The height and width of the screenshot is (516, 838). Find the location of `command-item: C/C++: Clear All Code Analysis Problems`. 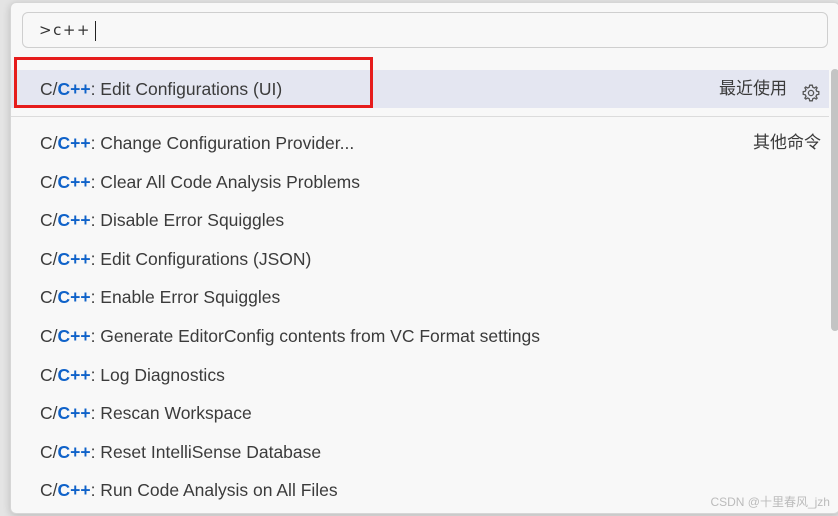

command-item: C/C++: Clear All Code Analysis Problems is located at coordinates (420, 182).